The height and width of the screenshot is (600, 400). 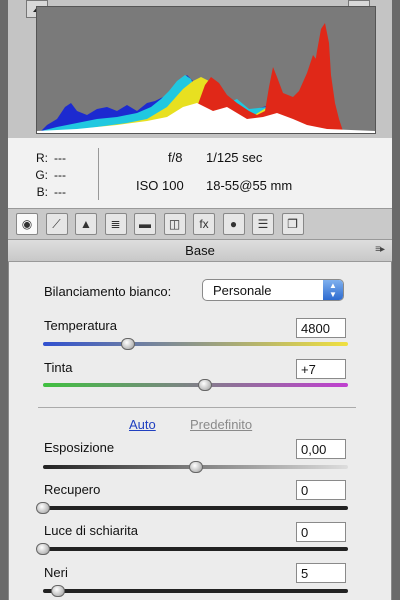 What do you see at coordinates (60, 158) in the screenshot?
I see `r-value: ---` at bounding box center [60, 158].